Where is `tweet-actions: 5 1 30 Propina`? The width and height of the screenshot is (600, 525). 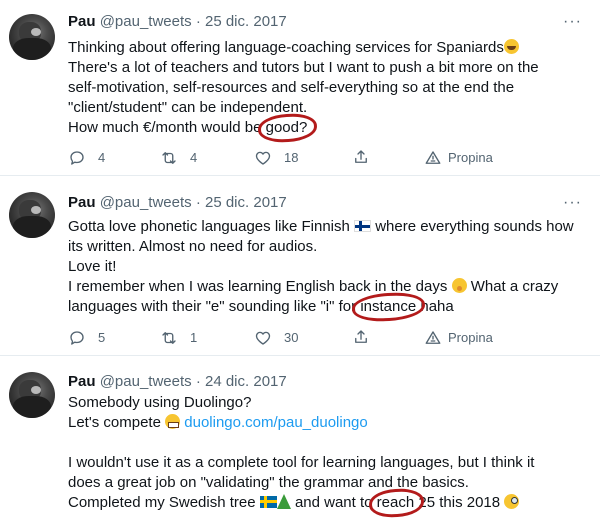 tweet-actions: 5 1 30 Propina is located at coordinates (318, 338).